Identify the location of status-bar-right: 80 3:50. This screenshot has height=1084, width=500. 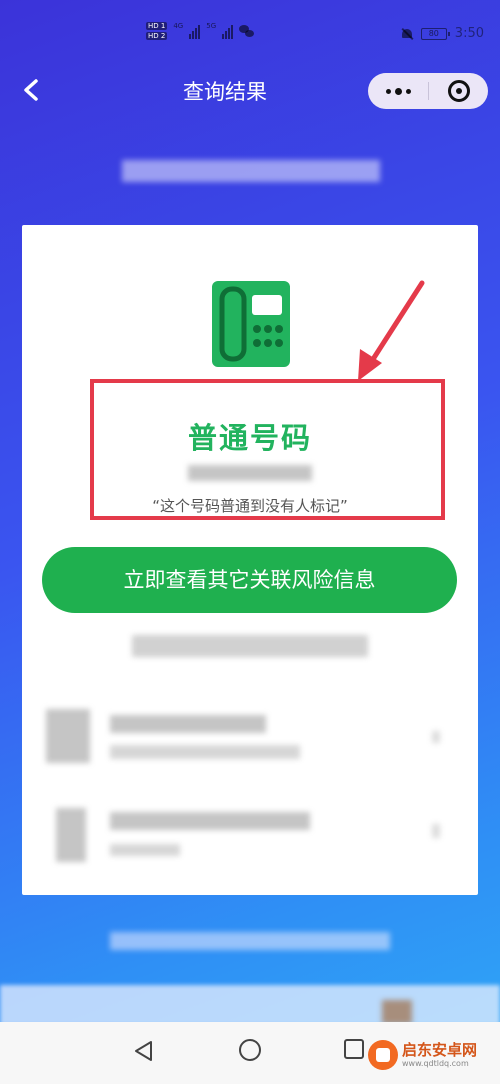
(442, 33).